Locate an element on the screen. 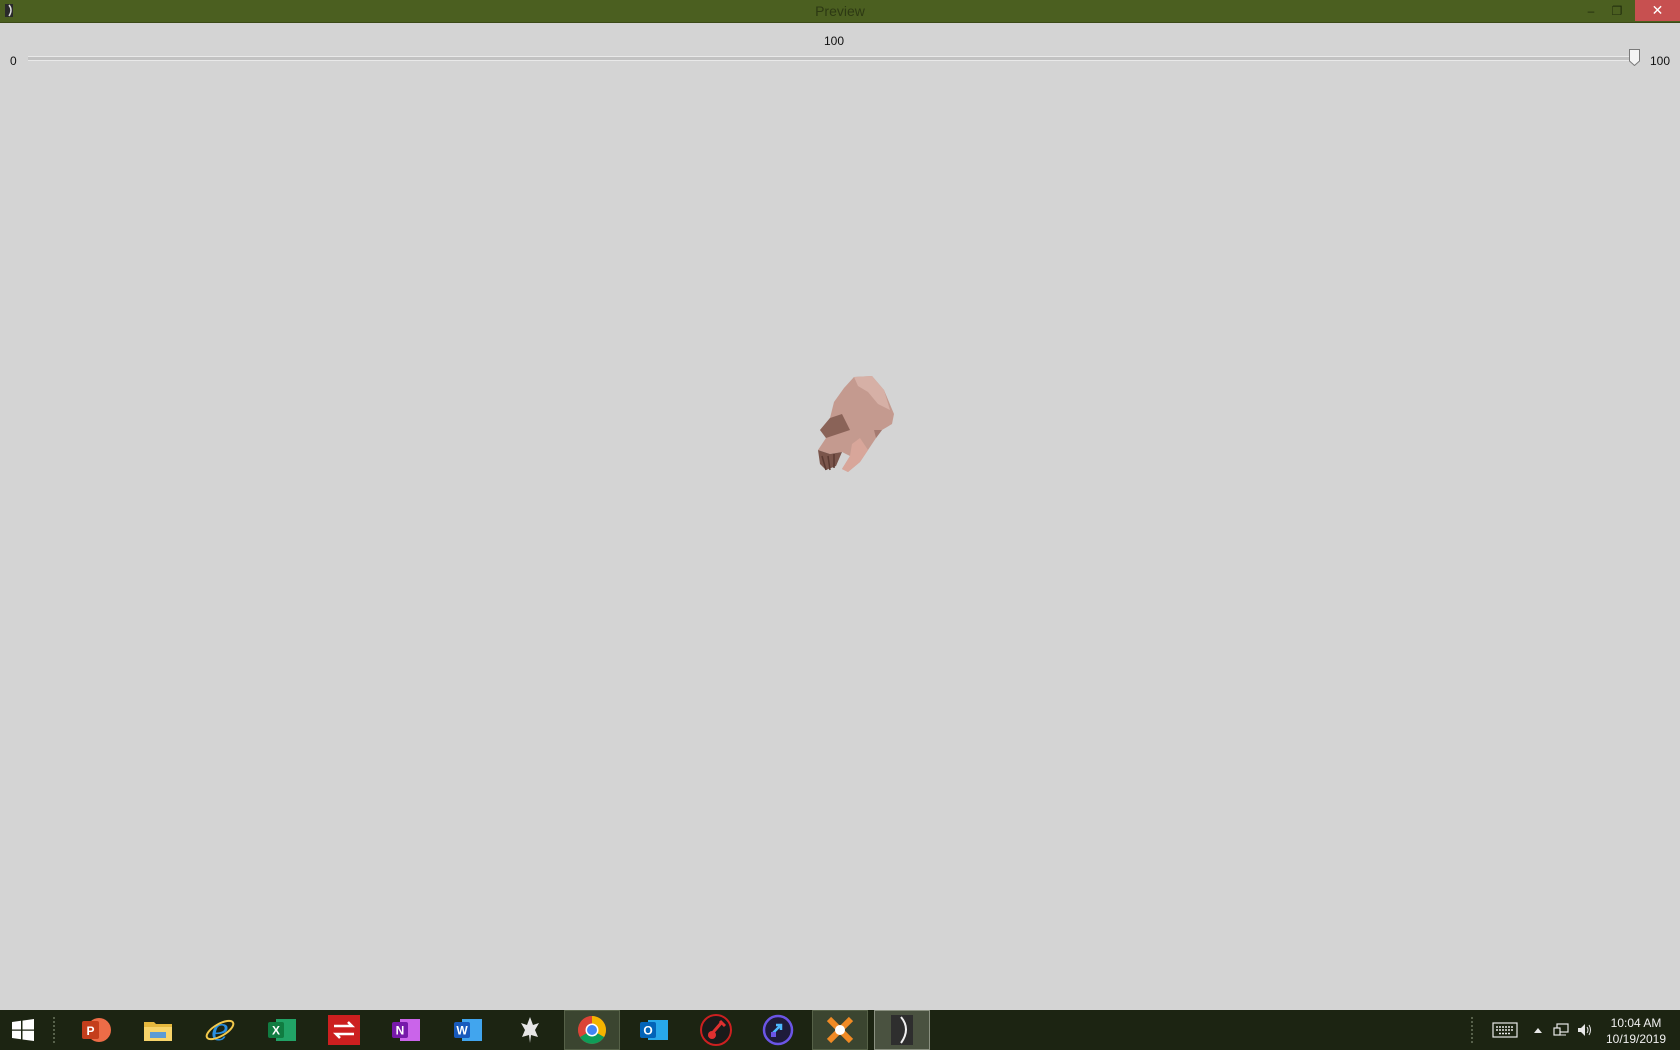  chevron-up-icon is located at coordinates (1538, 1030).